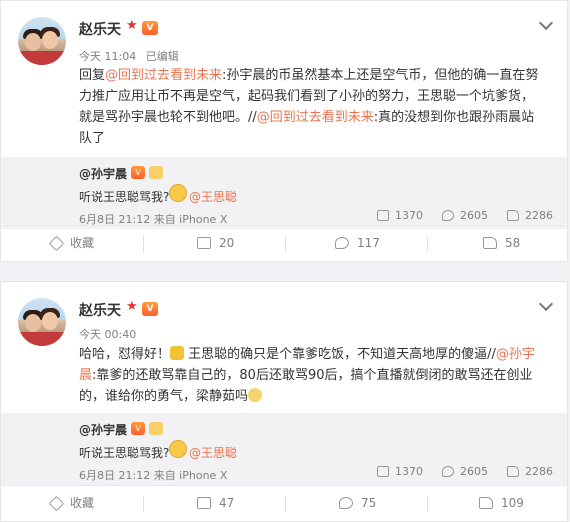 This screenshot has width=570, height=522. Describe the element at coordinates (215, 503) in the screenshot. I see `forward-button: 47` at that location.